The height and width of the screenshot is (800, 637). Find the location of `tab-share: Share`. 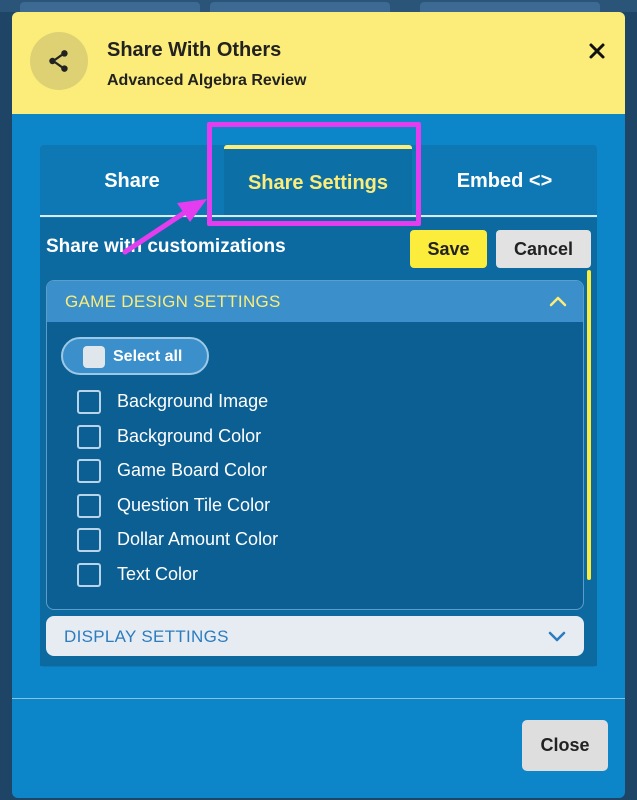

tab-share: Share is located at coordinates (132, 181).